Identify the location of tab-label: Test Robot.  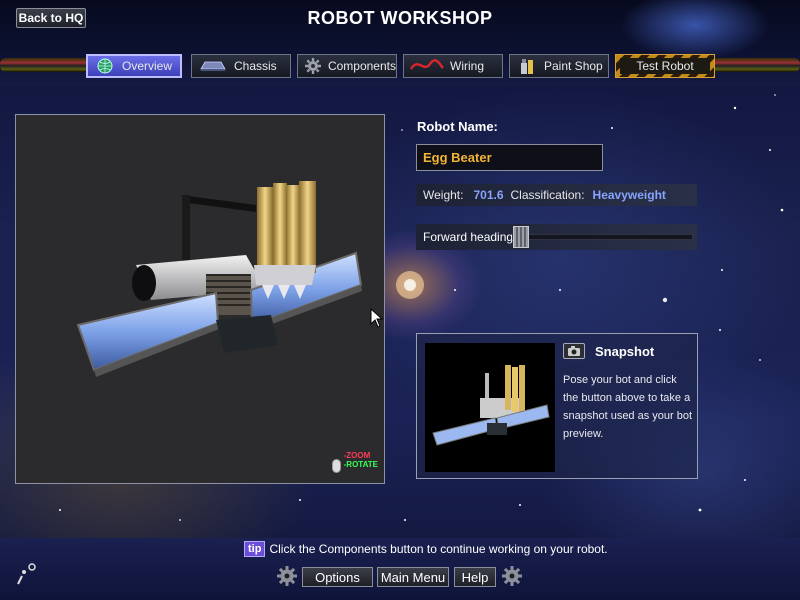
(665, 66).